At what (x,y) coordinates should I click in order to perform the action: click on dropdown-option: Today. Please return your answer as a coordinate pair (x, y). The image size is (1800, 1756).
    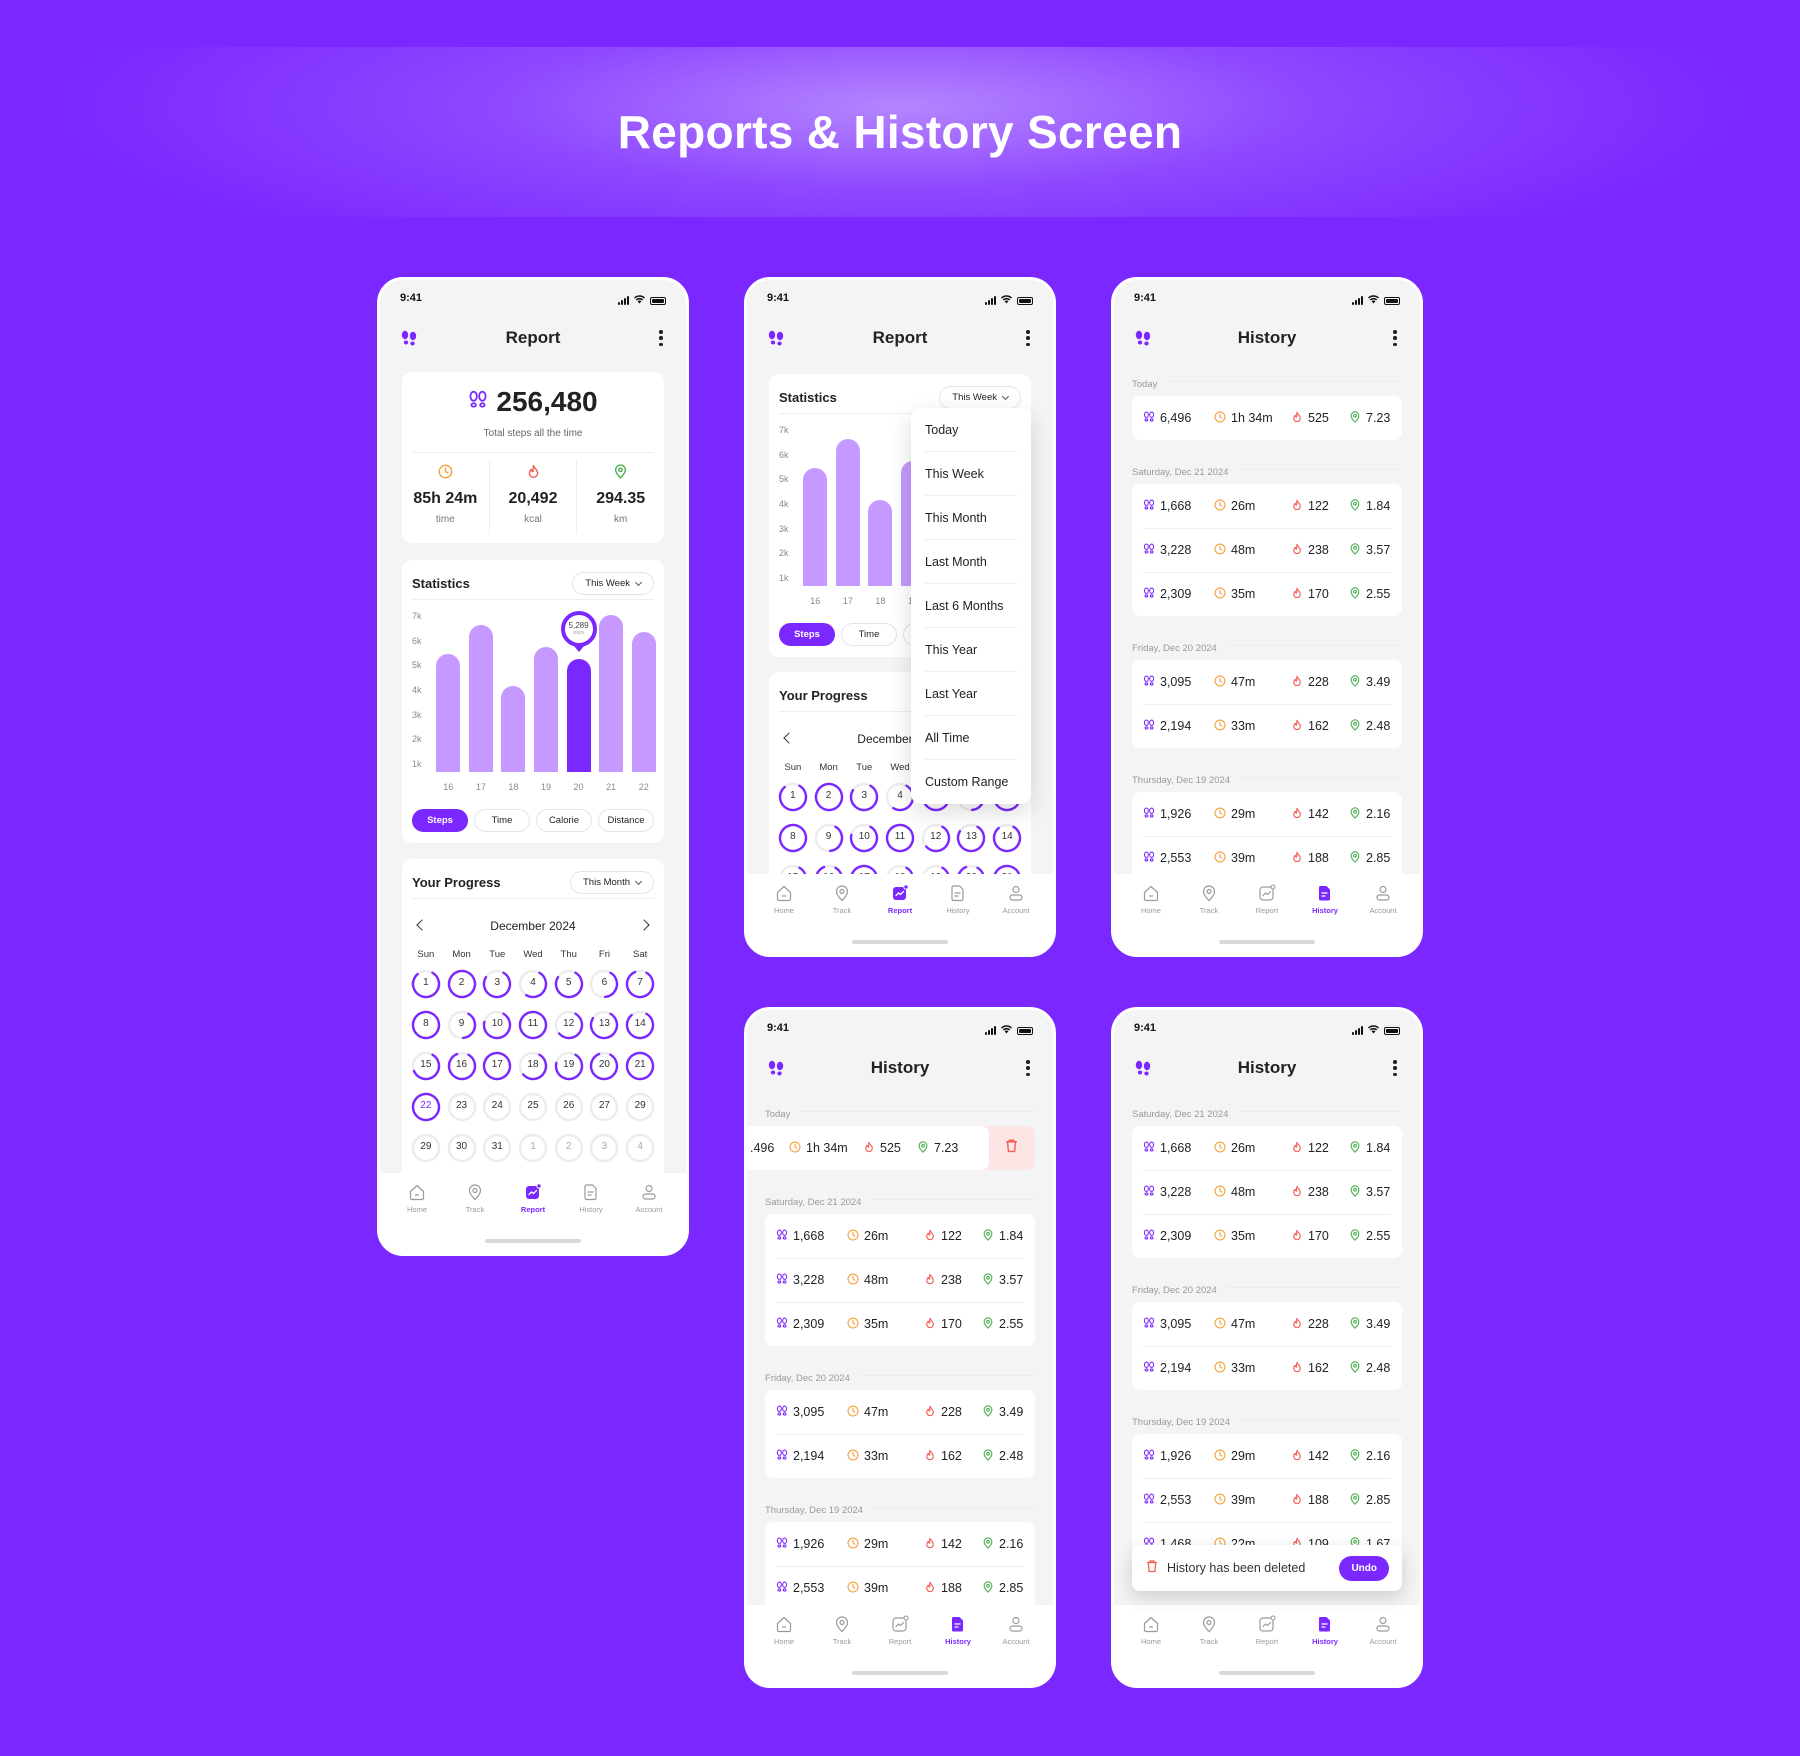
    Looking at the image, I should click on (971, 430).